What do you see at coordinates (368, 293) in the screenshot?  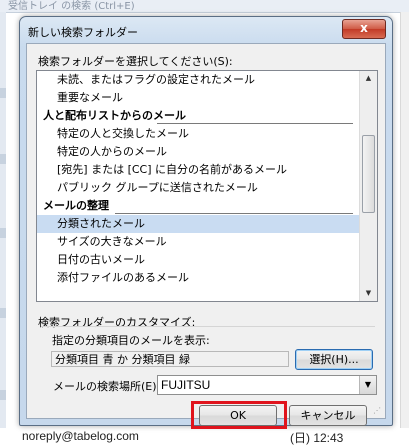 I see `scroll-down-icon: ▼` at bounding box center [368, 293].